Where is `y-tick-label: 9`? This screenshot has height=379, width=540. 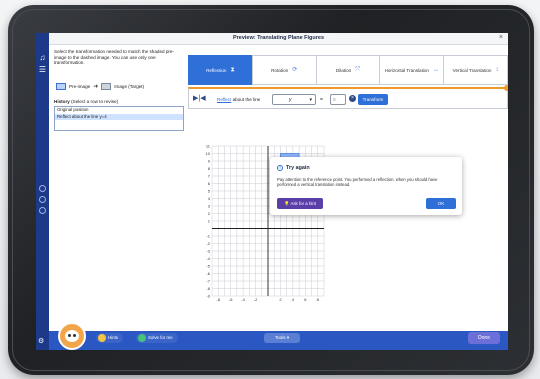
y-tick-label: 9 is located at coordinates (209, 160).